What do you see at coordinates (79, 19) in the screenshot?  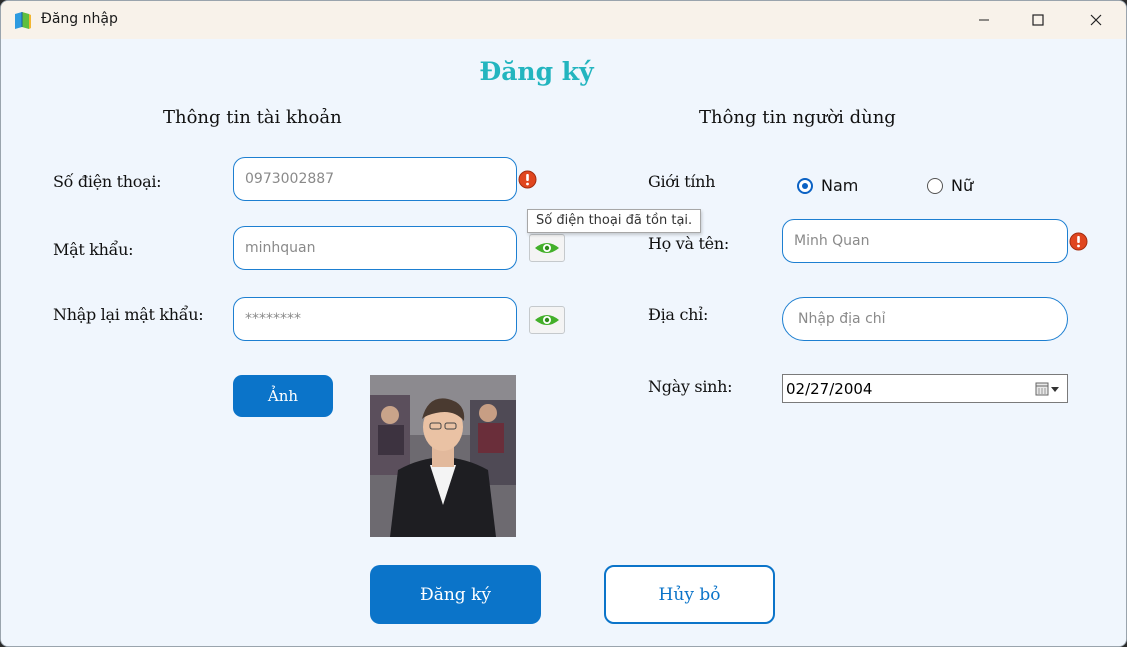 I see `window-title: Đăng nhập` at bounding box center [79, 19].